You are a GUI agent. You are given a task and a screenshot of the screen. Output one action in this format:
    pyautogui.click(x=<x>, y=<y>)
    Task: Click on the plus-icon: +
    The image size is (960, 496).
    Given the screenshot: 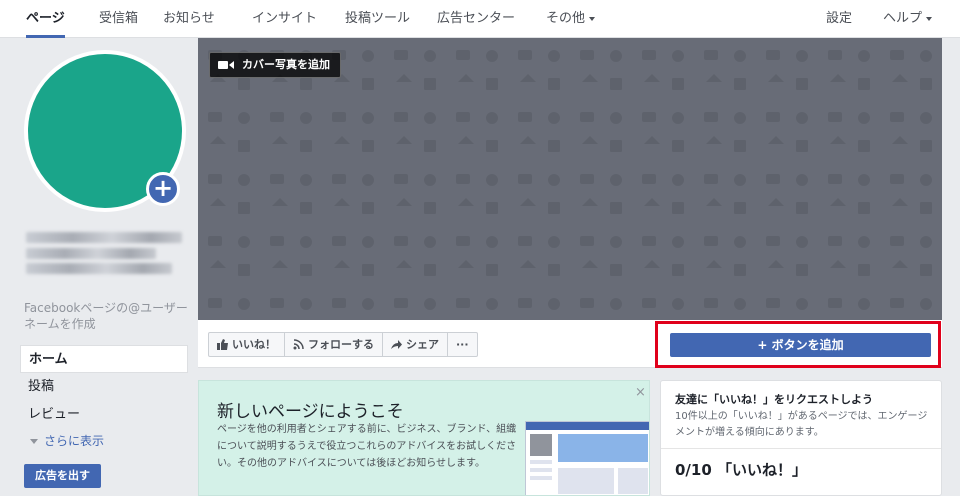 What is the action you would take?
    pyautogui.click(x=163, y=188)
    